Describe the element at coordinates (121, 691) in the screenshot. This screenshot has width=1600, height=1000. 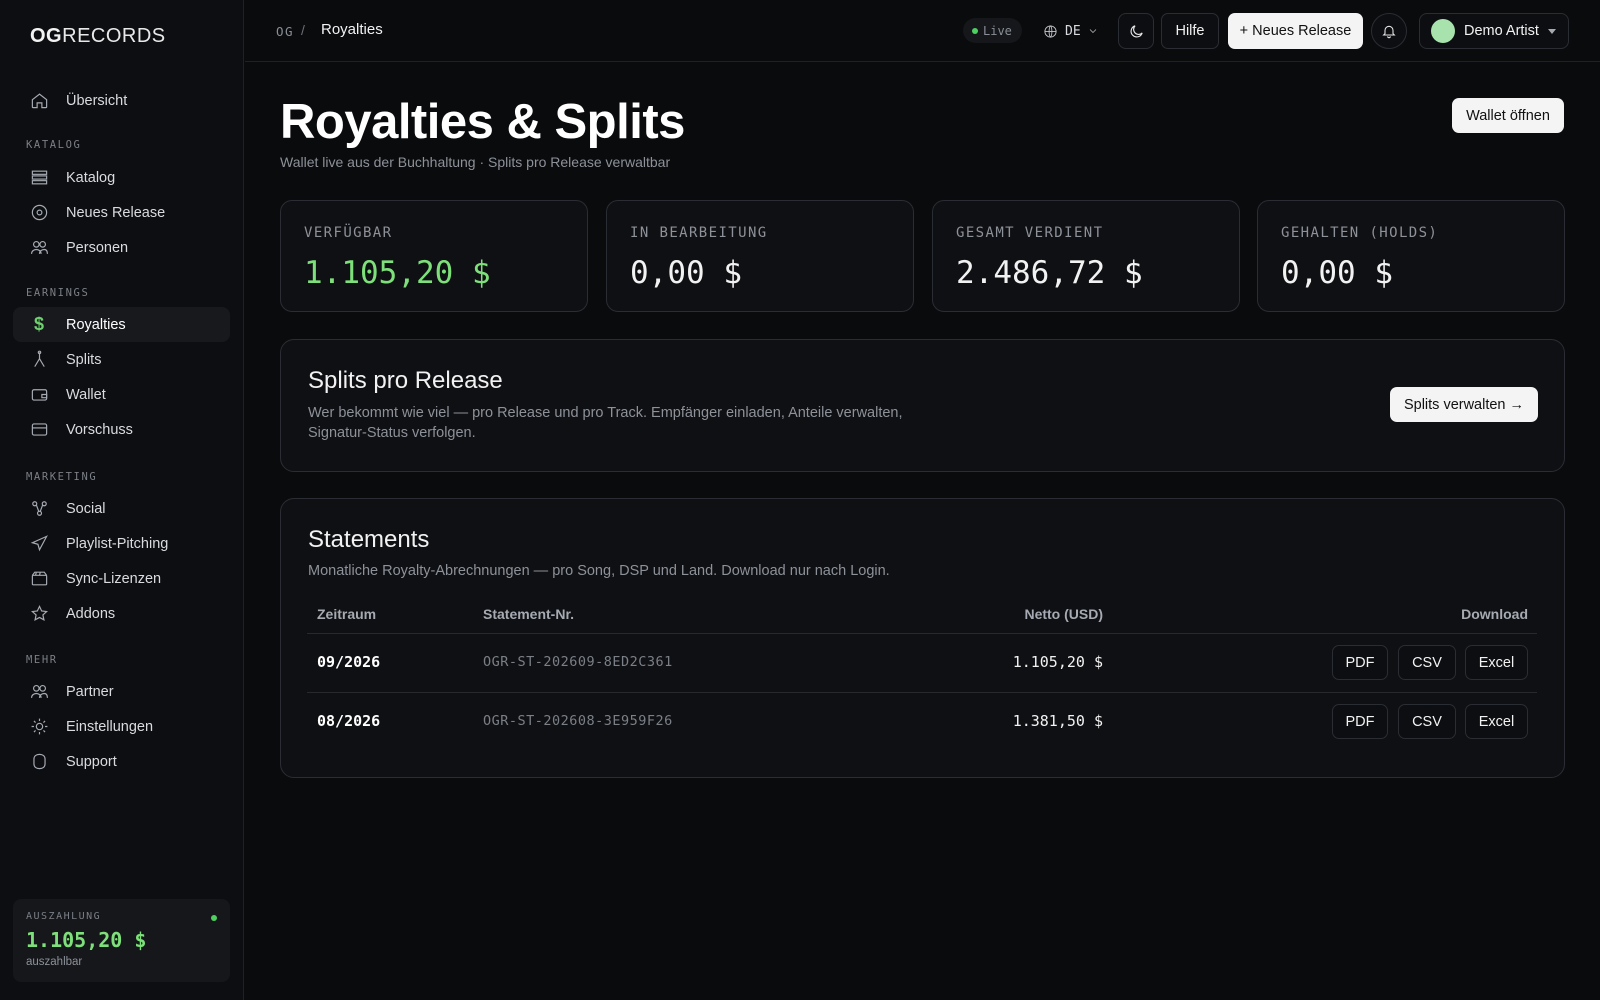
I see `sidebar-item-partner: Partner` at that location.